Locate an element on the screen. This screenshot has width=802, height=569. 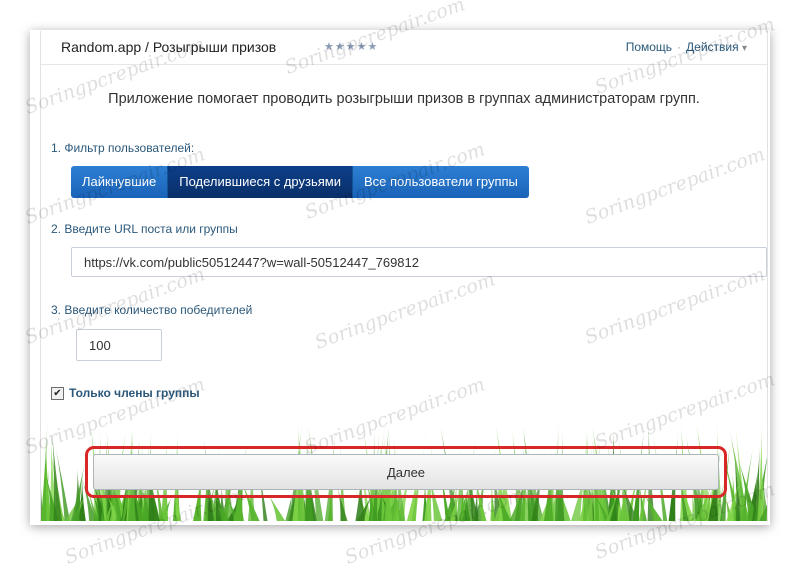
filter-option-liked: Лайкнувшие is located at coordinates (120, 182).